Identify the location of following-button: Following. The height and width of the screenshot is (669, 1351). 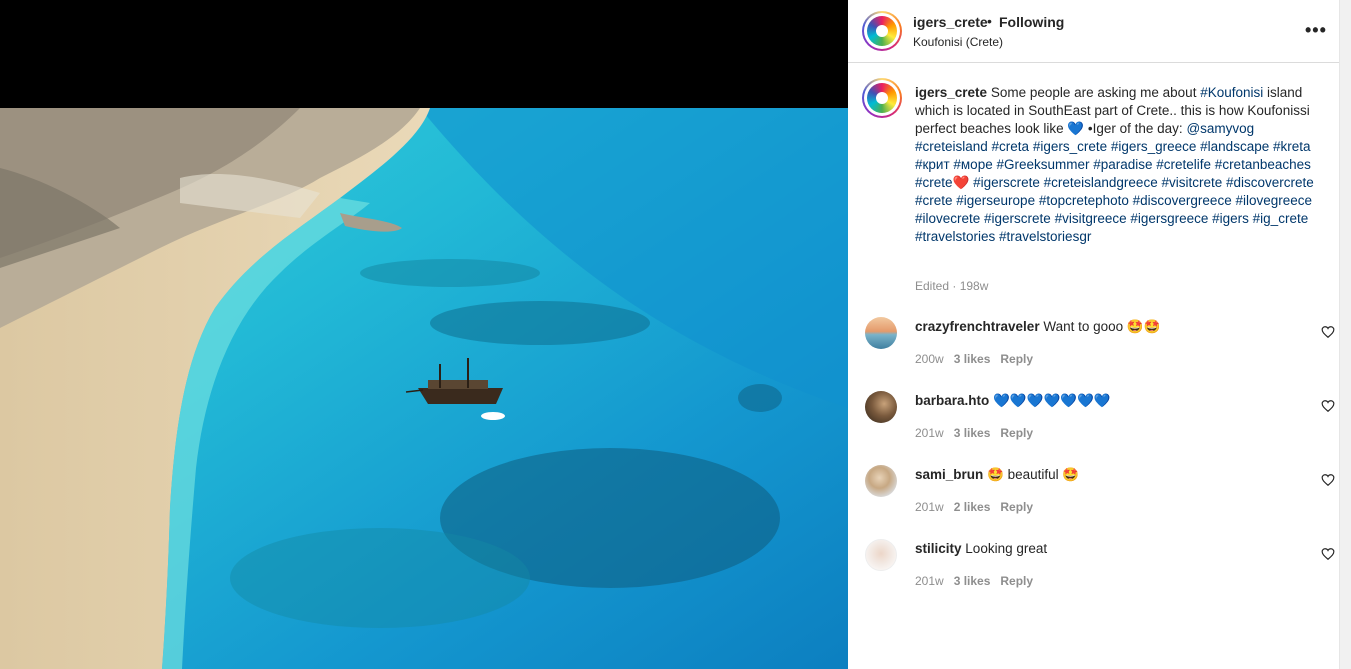
(1031, 22).